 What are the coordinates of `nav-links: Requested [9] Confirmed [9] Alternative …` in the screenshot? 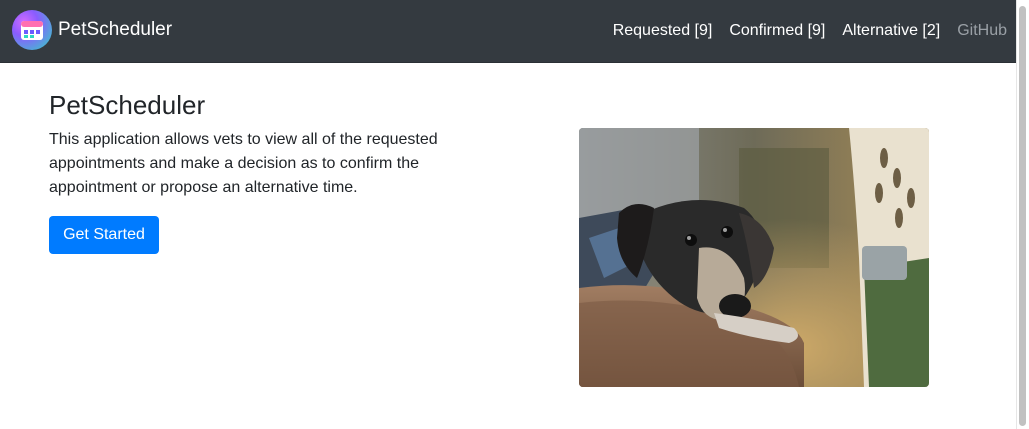 It's located at (801, 31).